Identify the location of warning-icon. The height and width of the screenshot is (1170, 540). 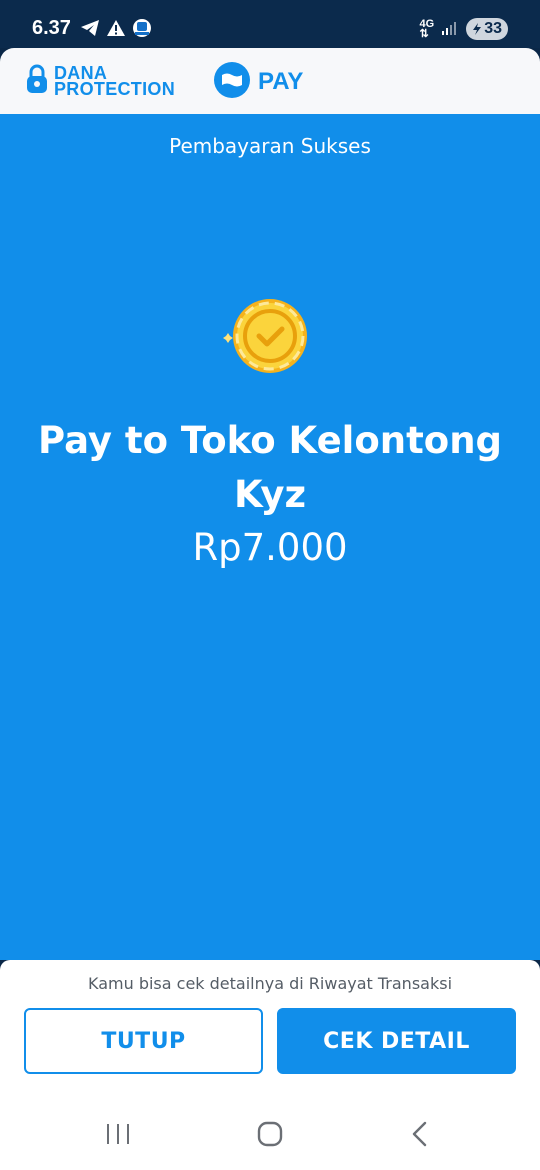
(116, 30).